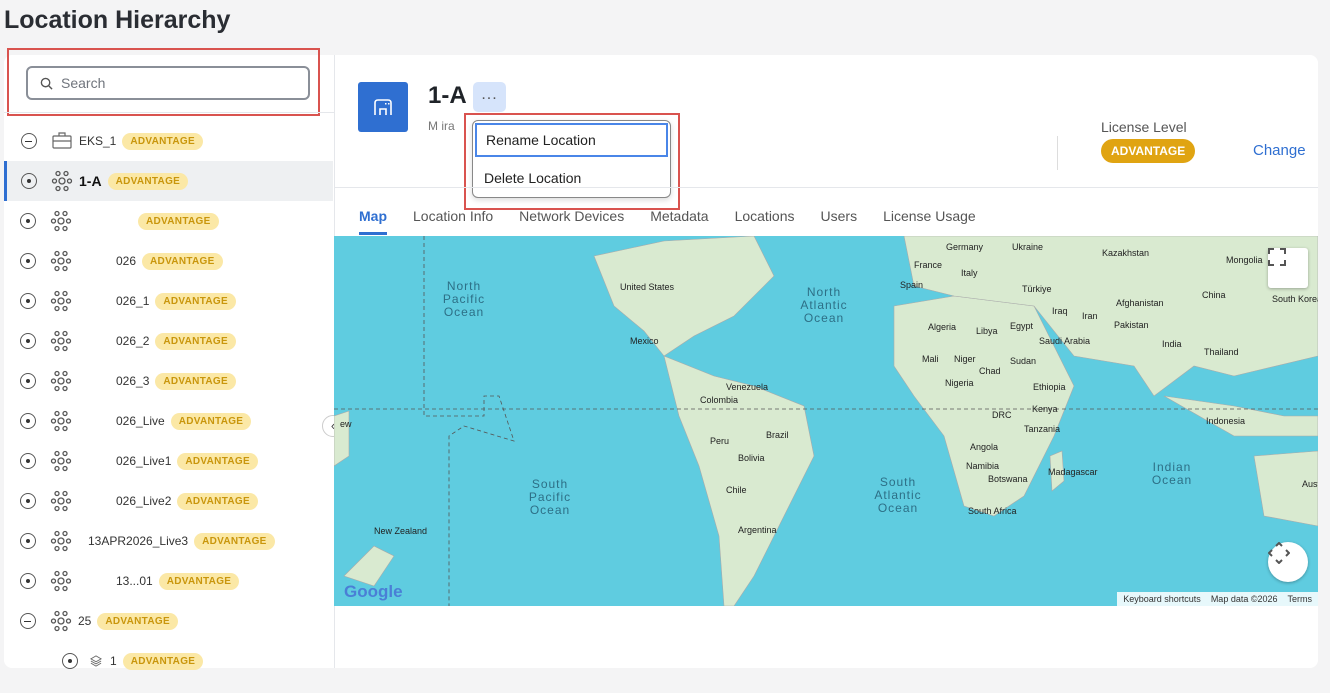 The image size is (1330, 693). What do you see at coordinates (984, 447) in the screenshot?
I see `map-label: Angola` at bounding box center [984, 447].